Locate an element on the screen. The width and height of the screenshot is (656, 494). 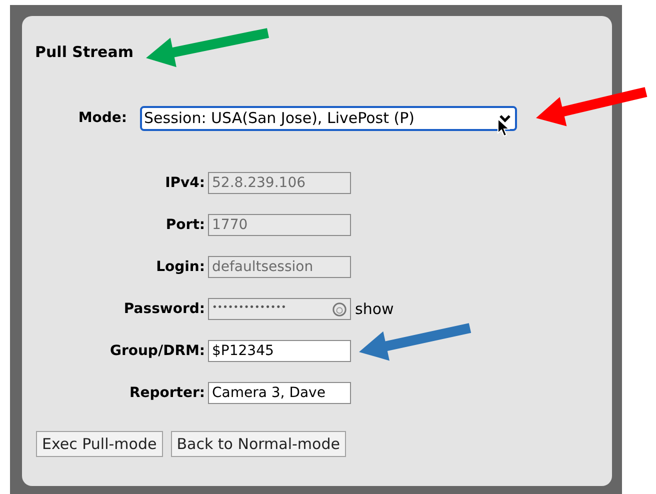
action-button: Exec Pull-mode is located at coordinates (99, 444).